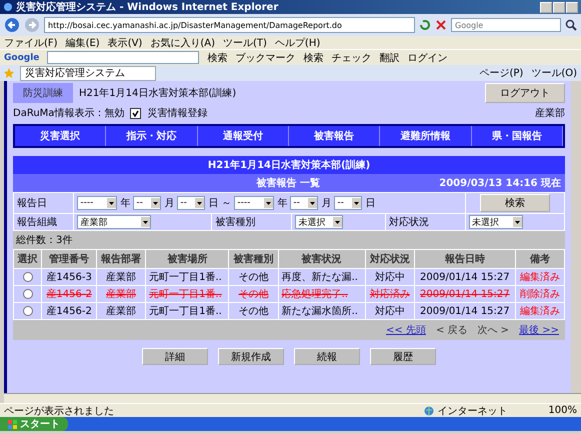 This screenshot has width=581, height=434. I want to click on back-icon, so click(12, 25).